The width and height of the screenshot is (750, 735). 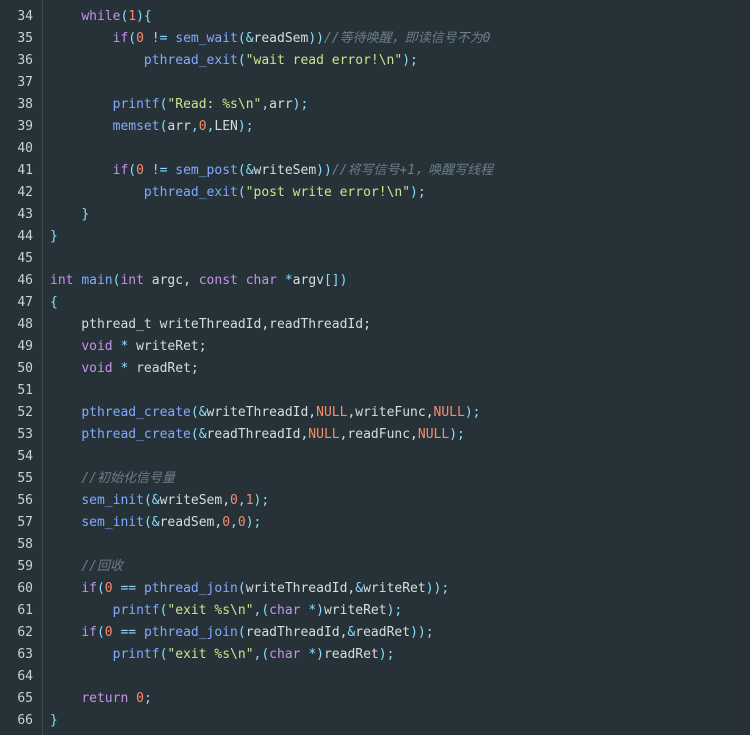 What do you see at coordinates (375, 479) in the screenshot?
I see `code-line: 55 //初始化信号量` at bounding box center [375, 479].